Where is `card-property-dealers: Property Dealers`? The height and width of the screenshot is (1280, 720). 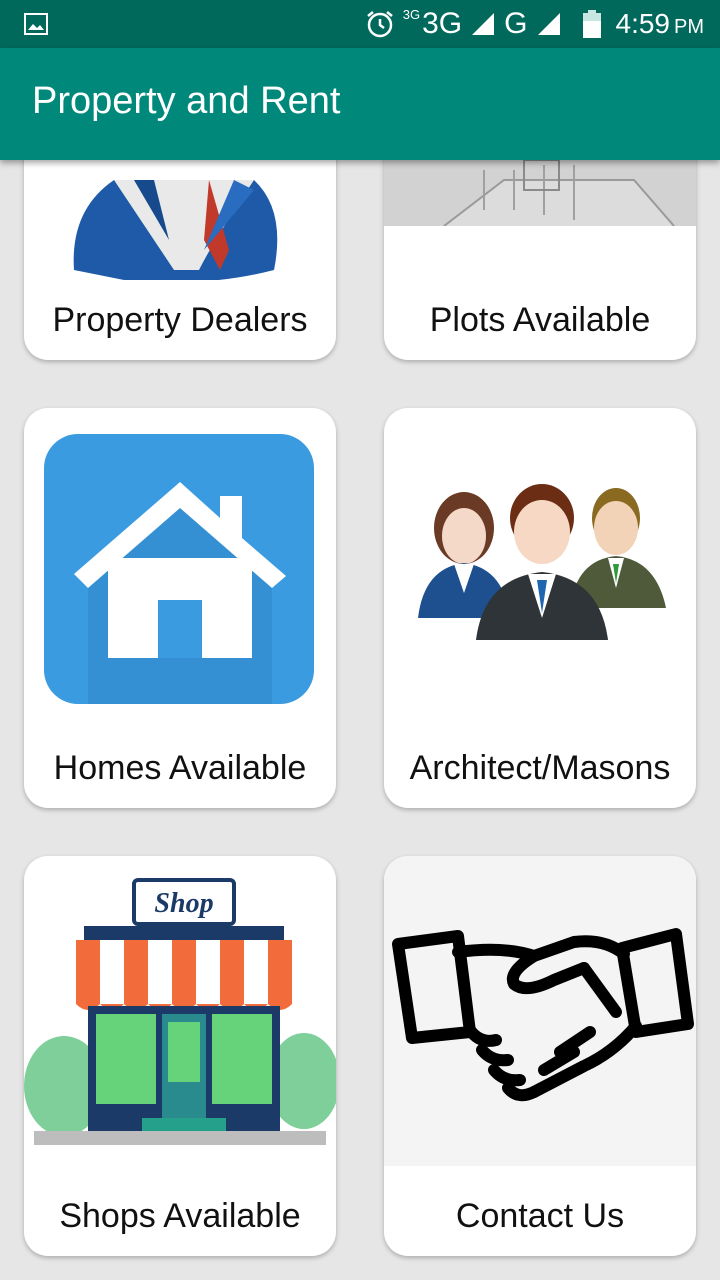
card-property-dealers: Property Dealers is located at coordinates (180, 260).